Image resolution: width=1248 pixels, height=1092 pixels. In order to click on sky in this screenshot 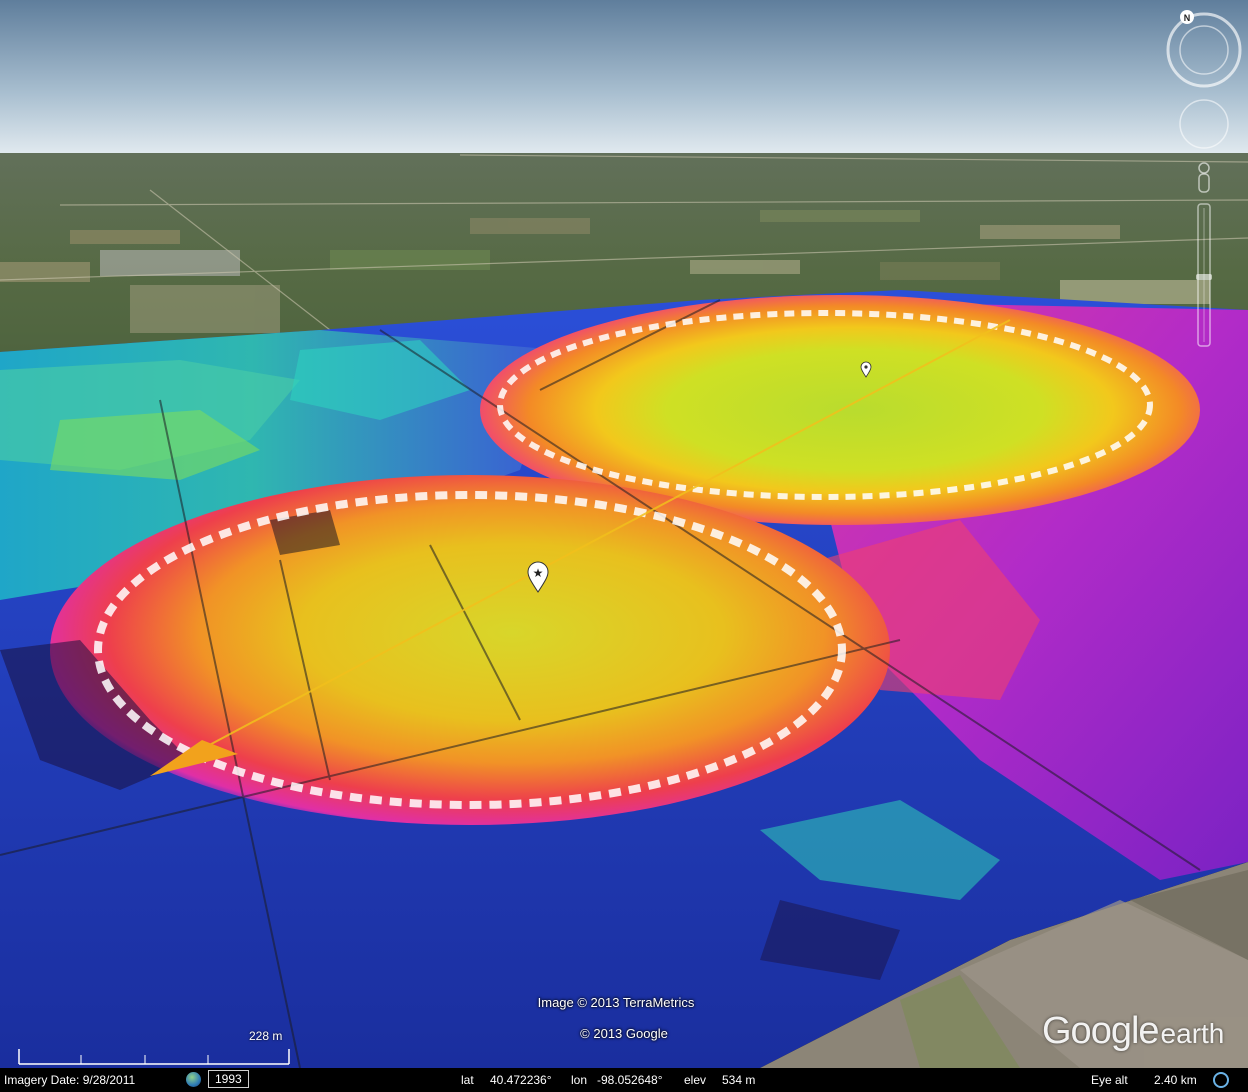, I will do `click(624, 78)`.